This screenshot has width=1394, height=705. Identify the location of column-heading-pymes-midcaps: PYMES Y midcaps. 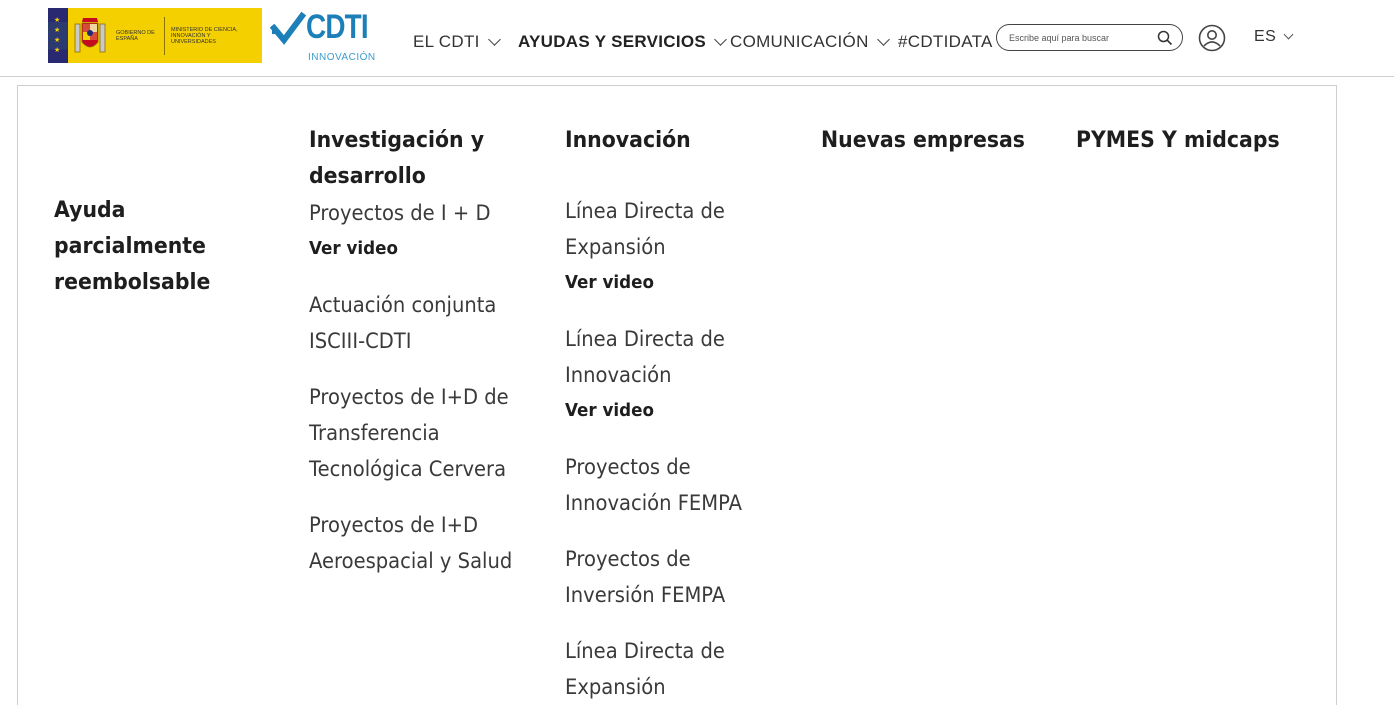
(1178, 141).